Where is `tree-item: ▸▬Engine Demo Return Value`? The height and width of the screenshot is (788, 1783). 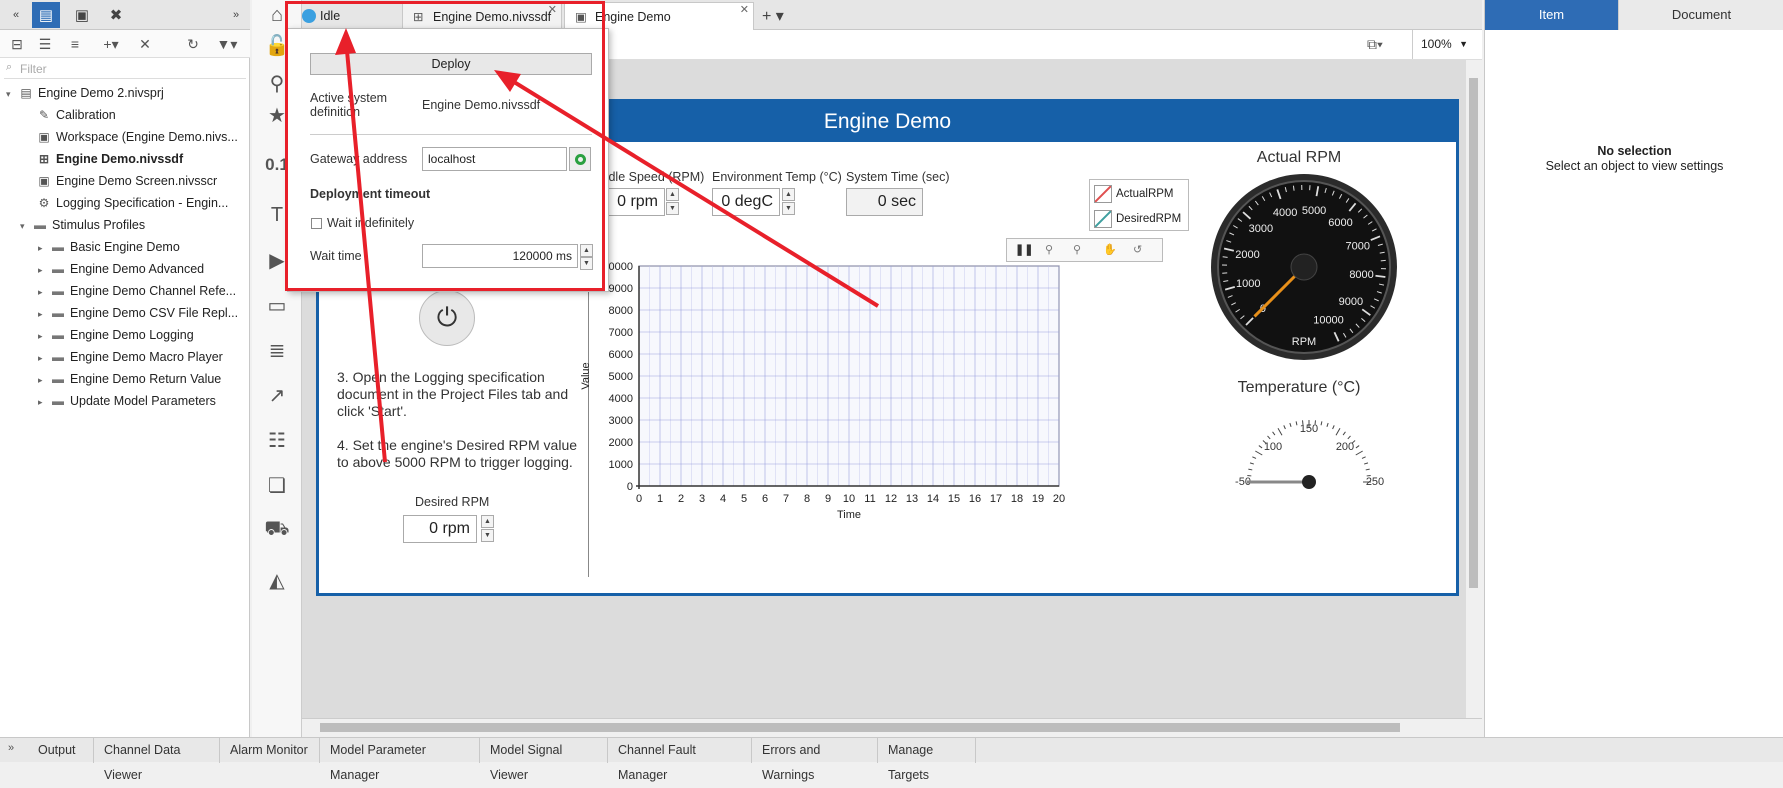
tree-item: ▸▬Engine Demo Return Value is located at coordinates (129, 379).